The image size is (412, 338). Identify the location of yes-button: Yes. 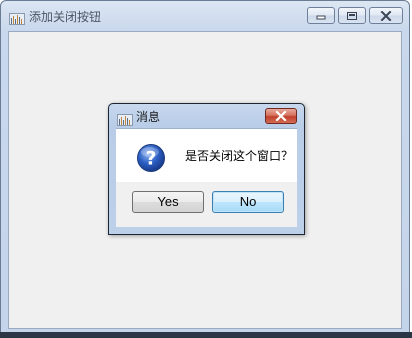
(168, 202).